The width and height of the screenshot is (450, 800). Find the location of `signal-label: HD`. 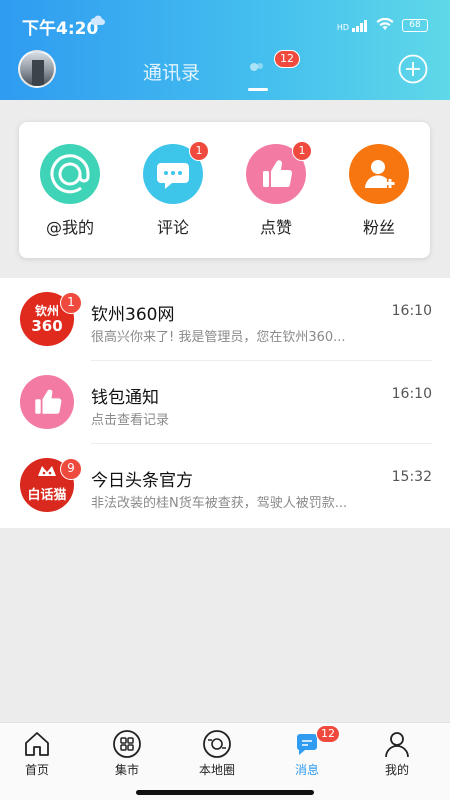

signal-label: HD is located at coordinates (342, 27).